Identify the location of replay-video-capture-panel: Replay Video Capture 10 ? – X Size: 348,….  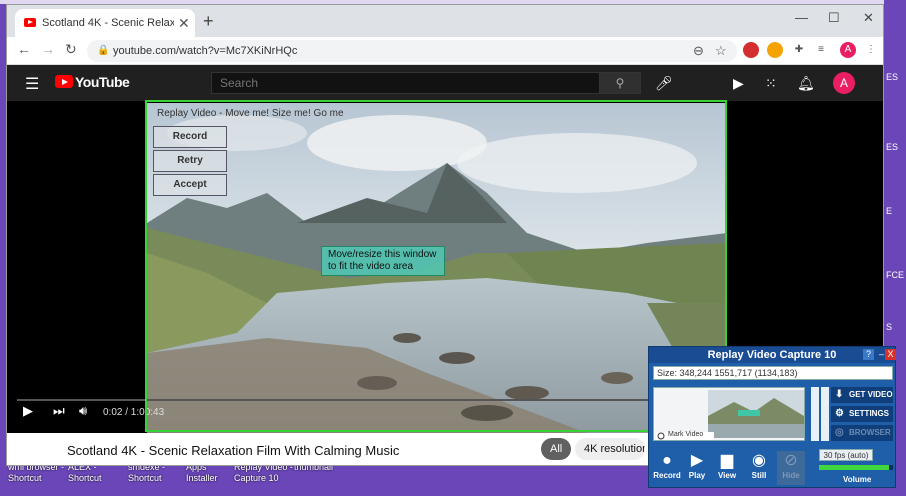
(772, 417).